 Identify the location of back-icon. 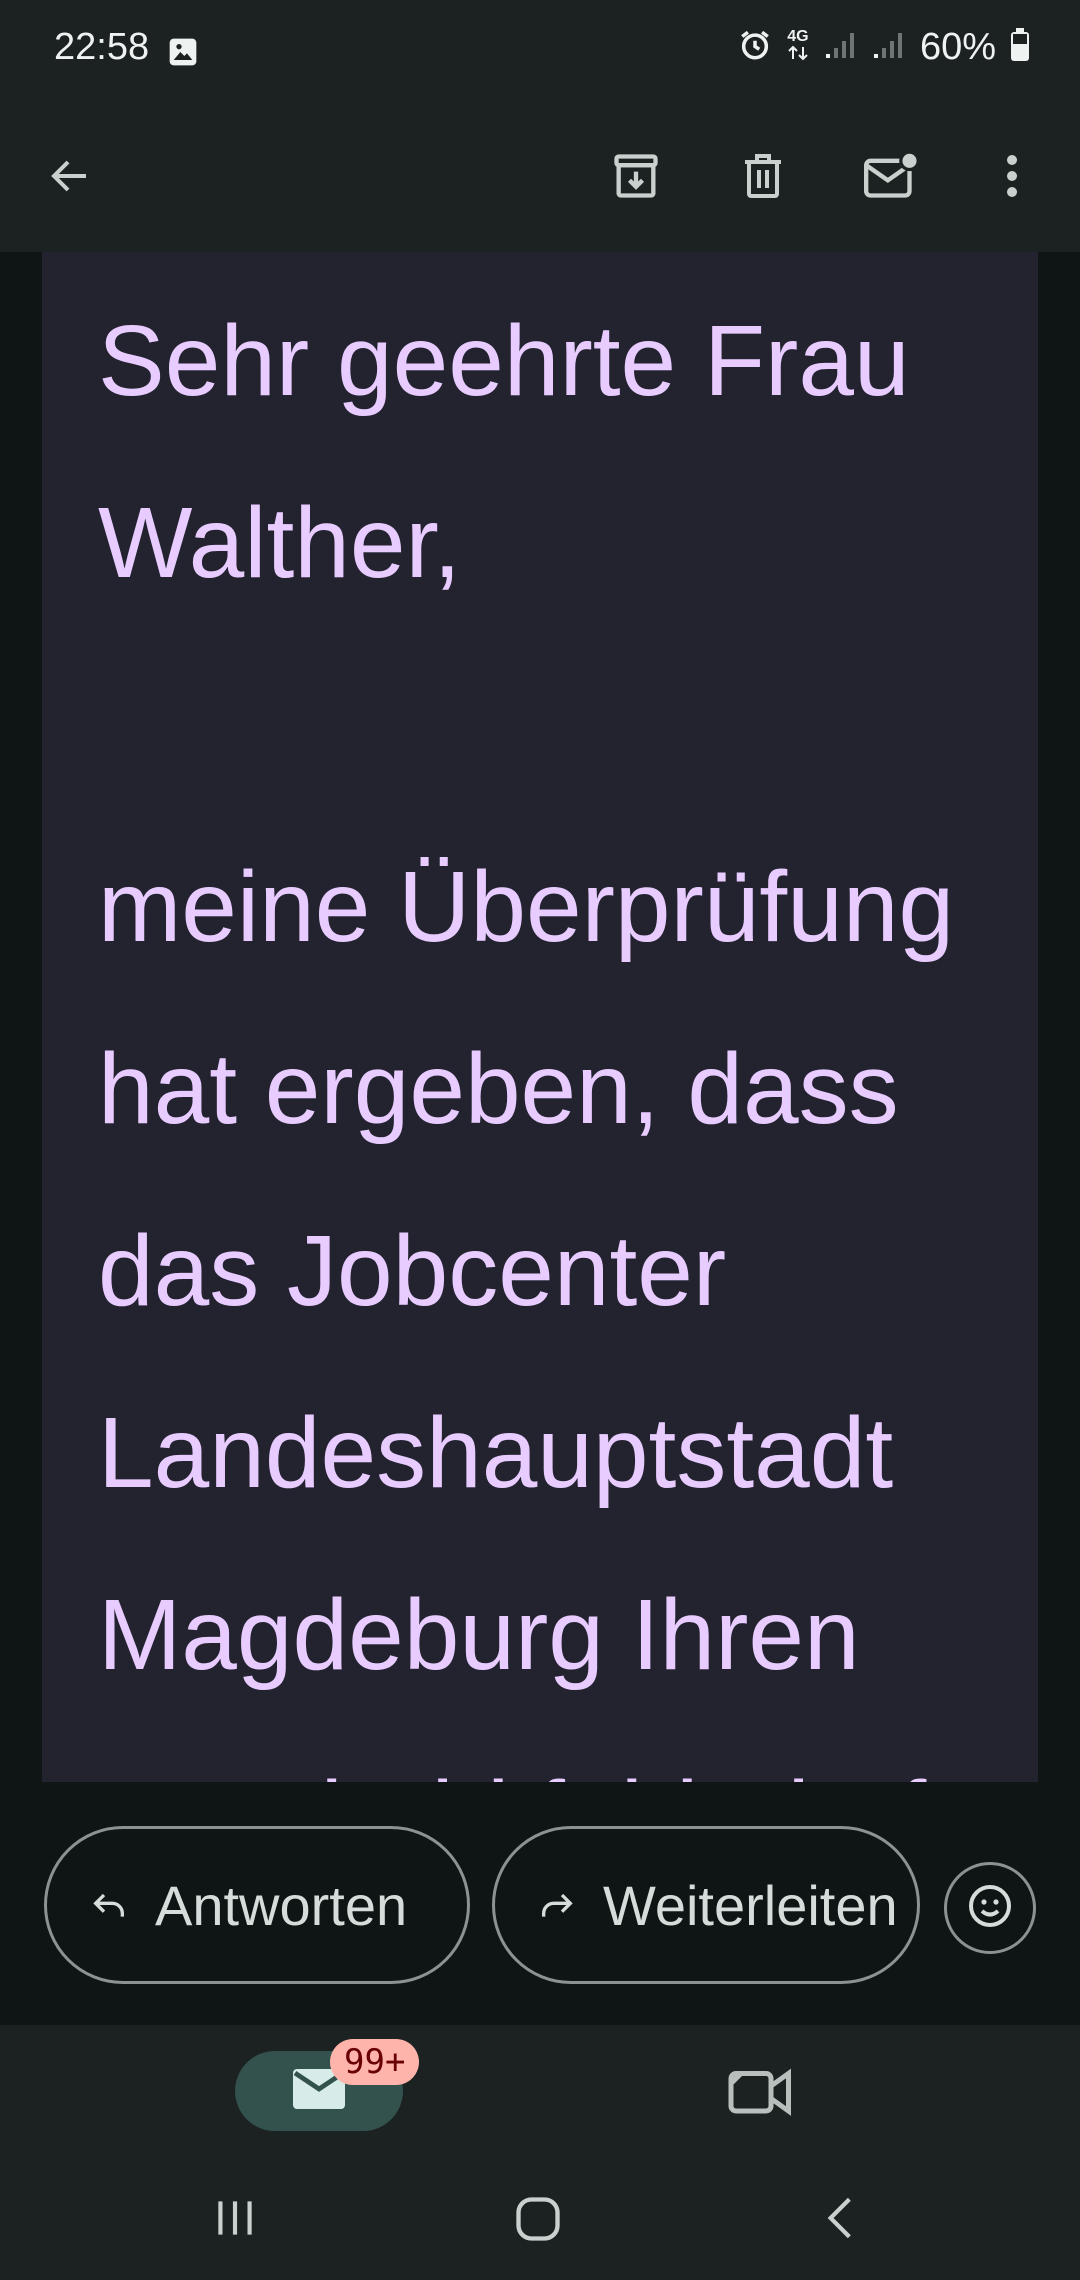
(841, 2220).